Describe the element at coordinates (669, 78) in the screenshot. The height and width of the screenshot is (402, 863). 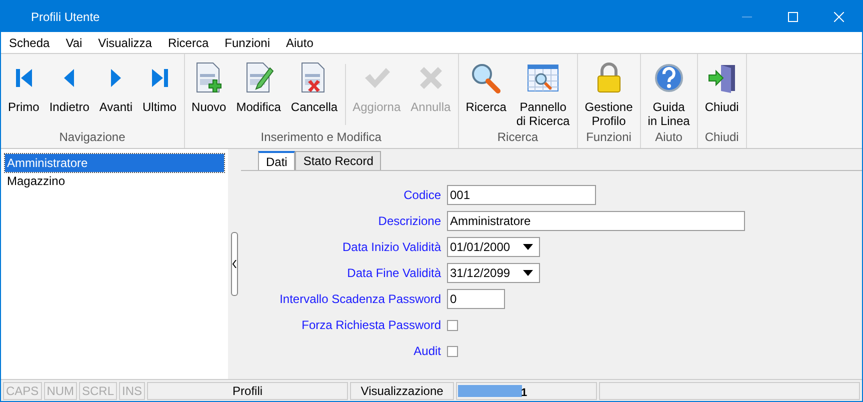
I see `help-icon` at that location.